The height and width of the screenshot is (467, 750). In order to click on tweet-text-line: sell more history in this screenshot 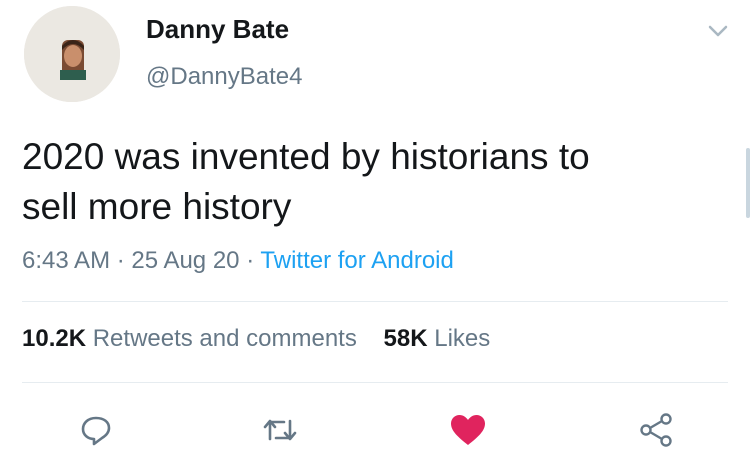, I will do `click(157, 206)`.